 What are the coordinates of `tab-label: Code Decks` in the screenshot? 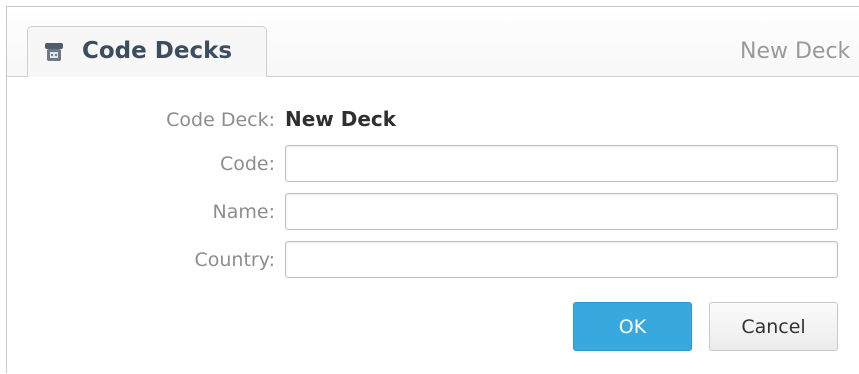 It's located at (157, 51).